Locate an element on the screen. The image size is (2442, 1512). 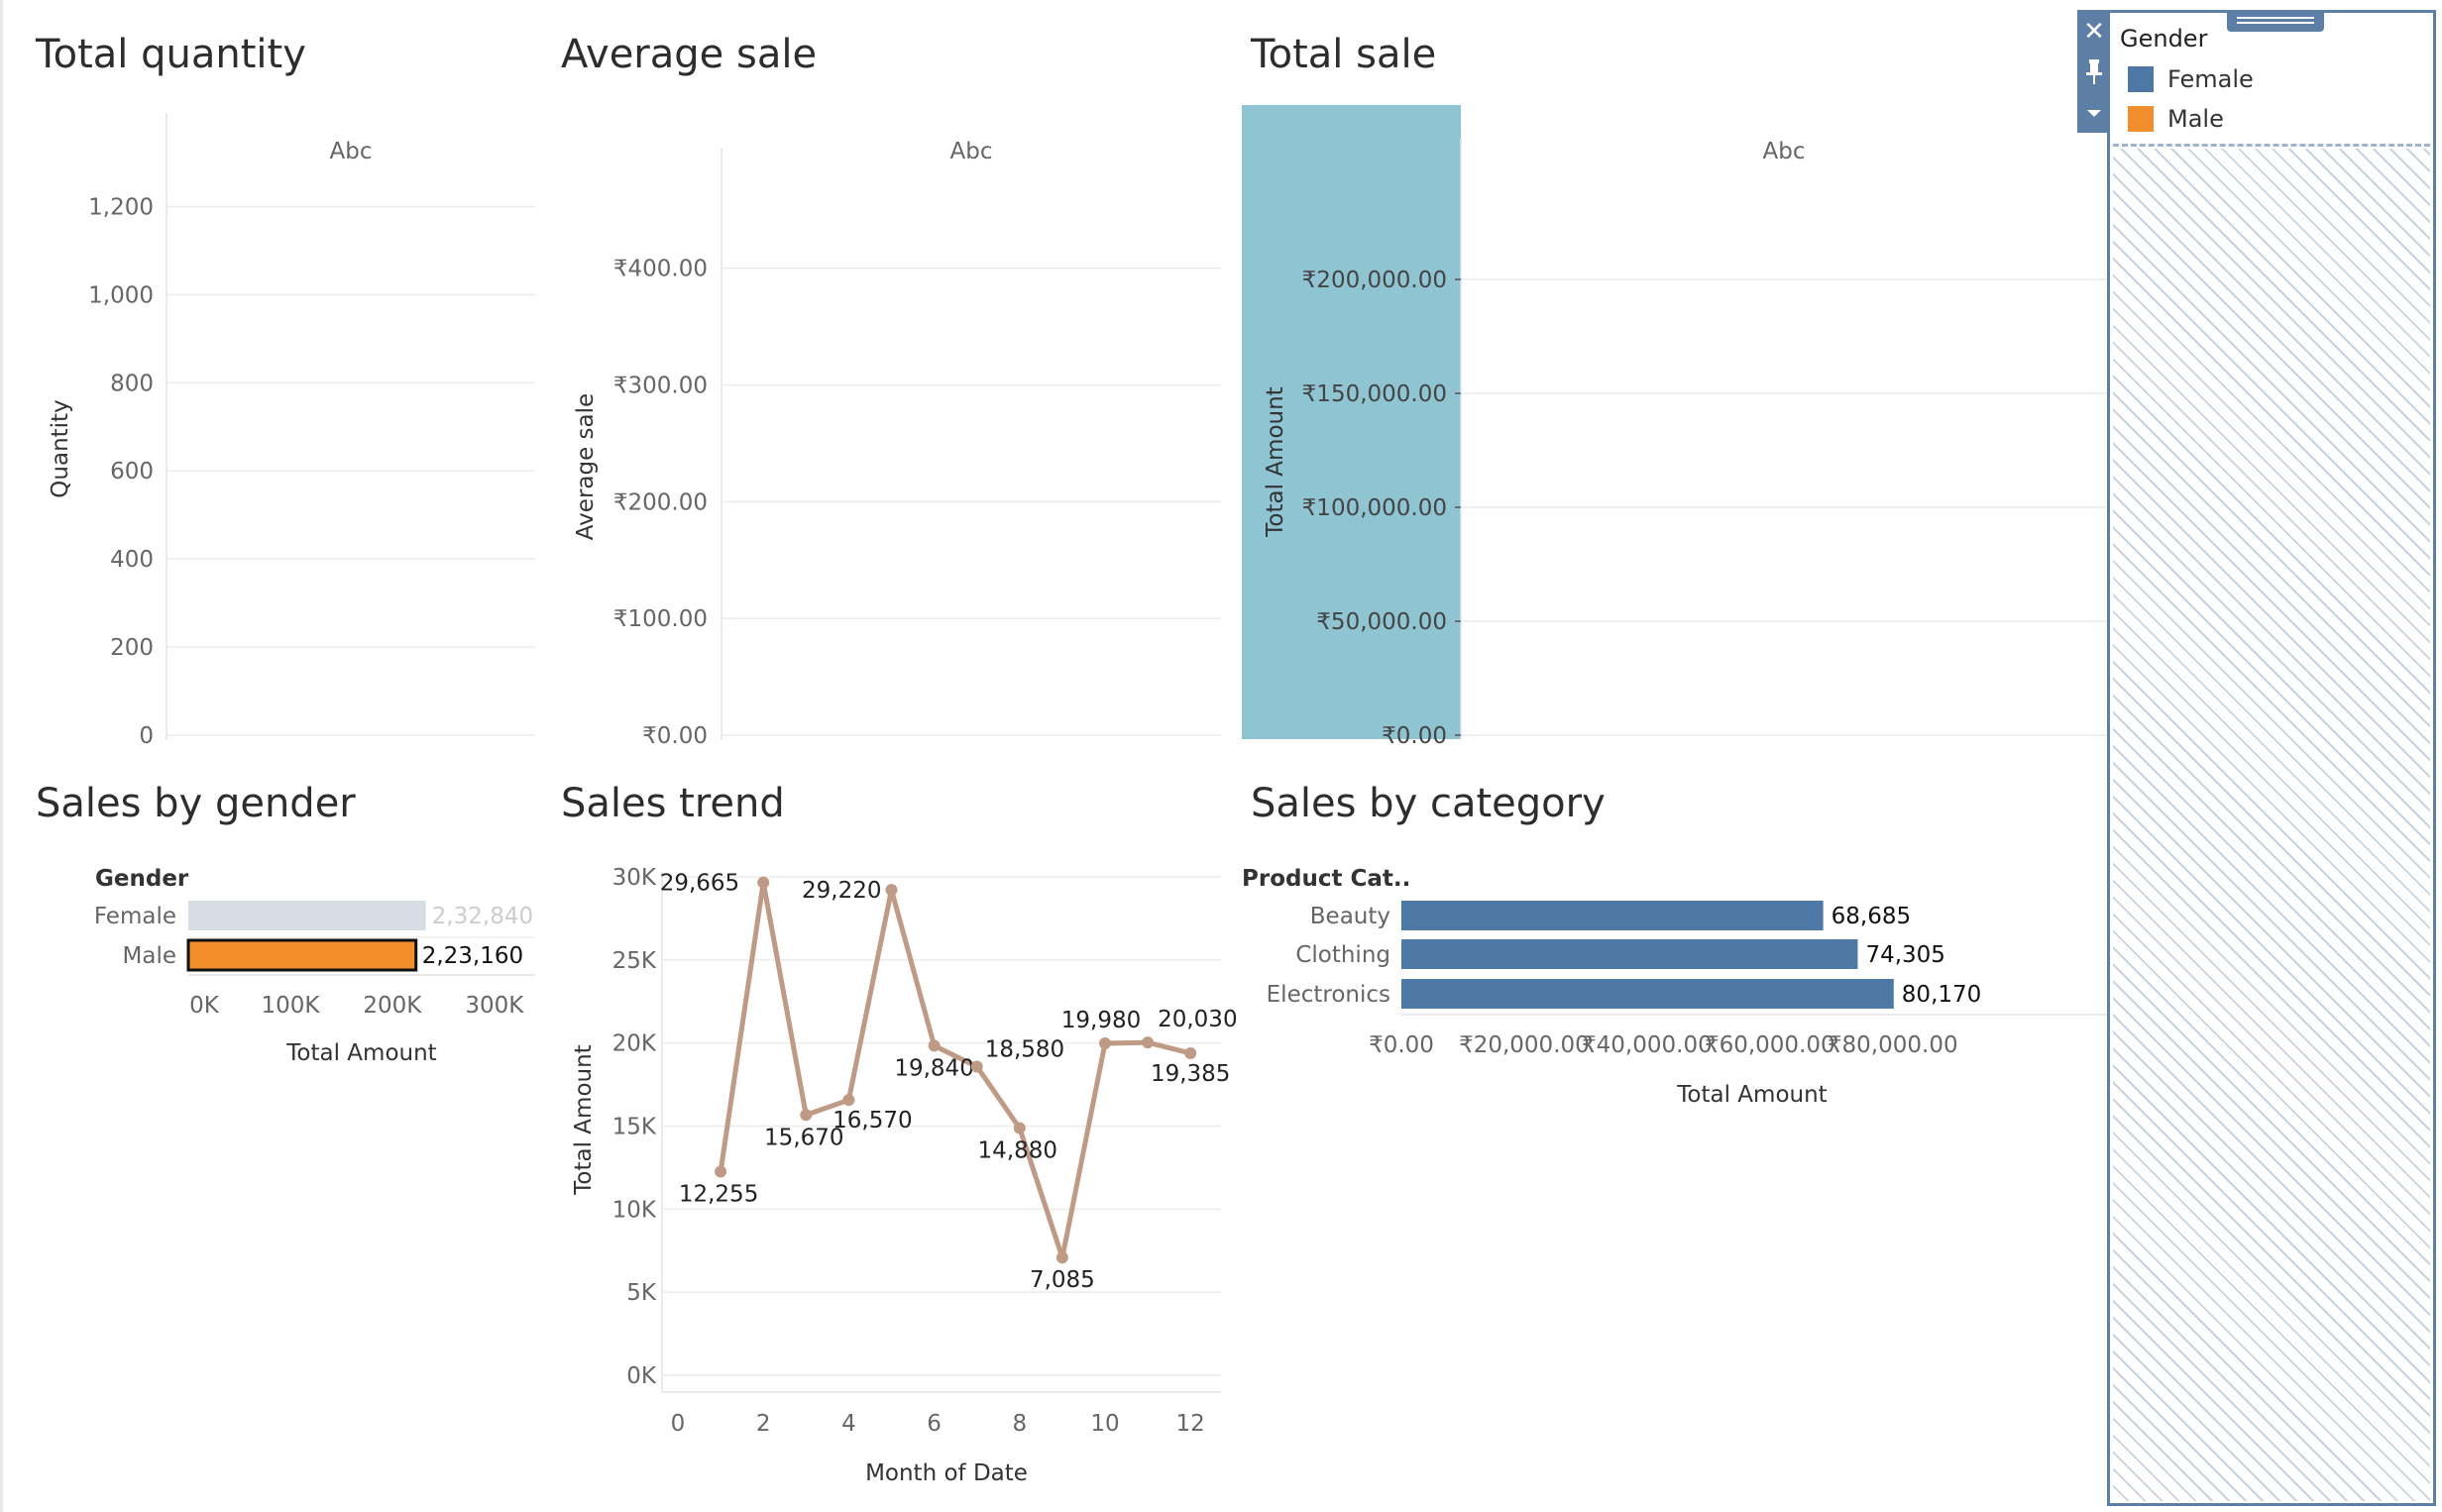
total_quantity-y-axis-title: Quantity is located at coordinates (60, 448).